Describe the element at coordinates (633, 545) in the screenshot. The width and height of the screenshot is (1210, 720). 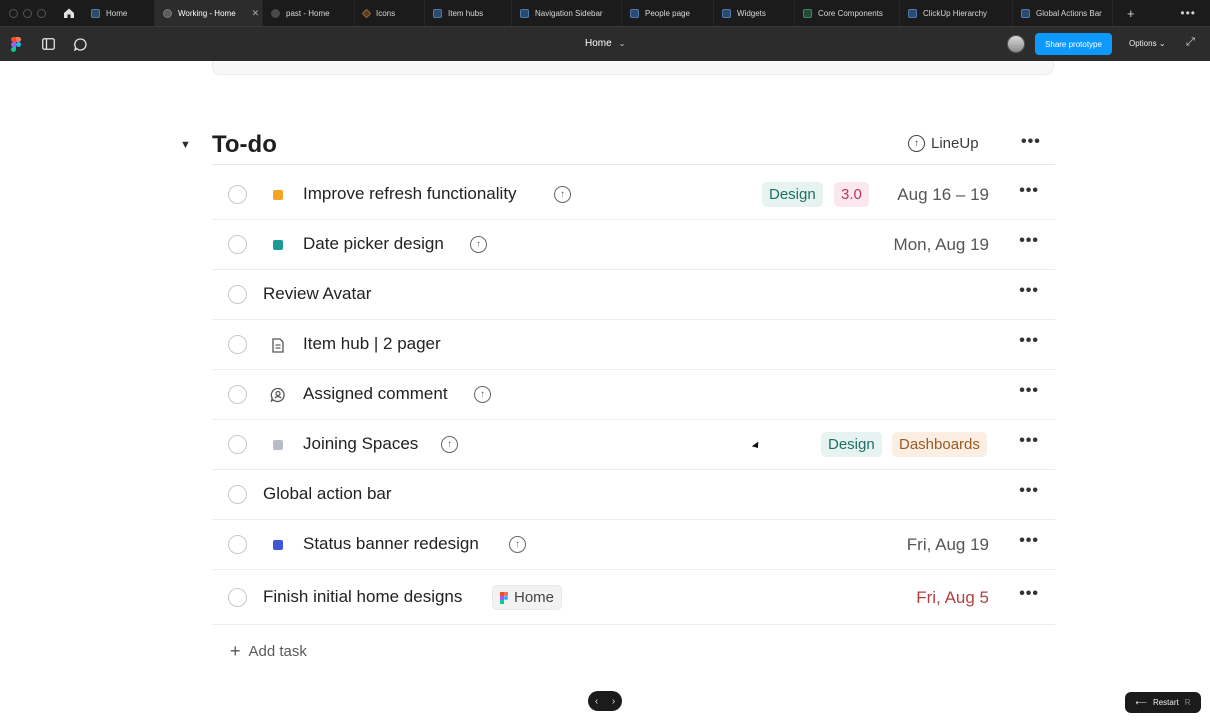
I see `task-row: Status banner redesign ↑ Fri, Aug 19 •••` at that location.